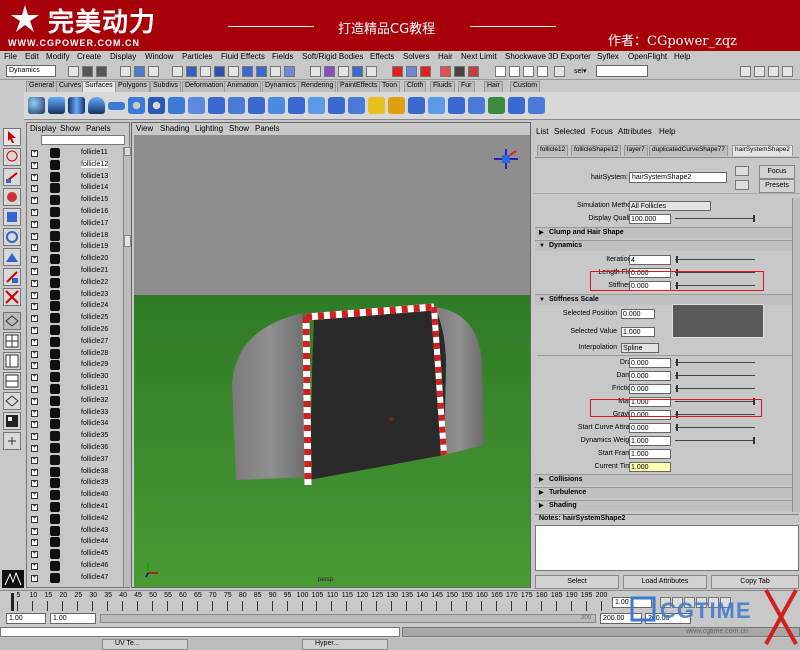 The height and width of the screenshot is (650, 800). I want to click on iterations-knob, so click(677, 259).